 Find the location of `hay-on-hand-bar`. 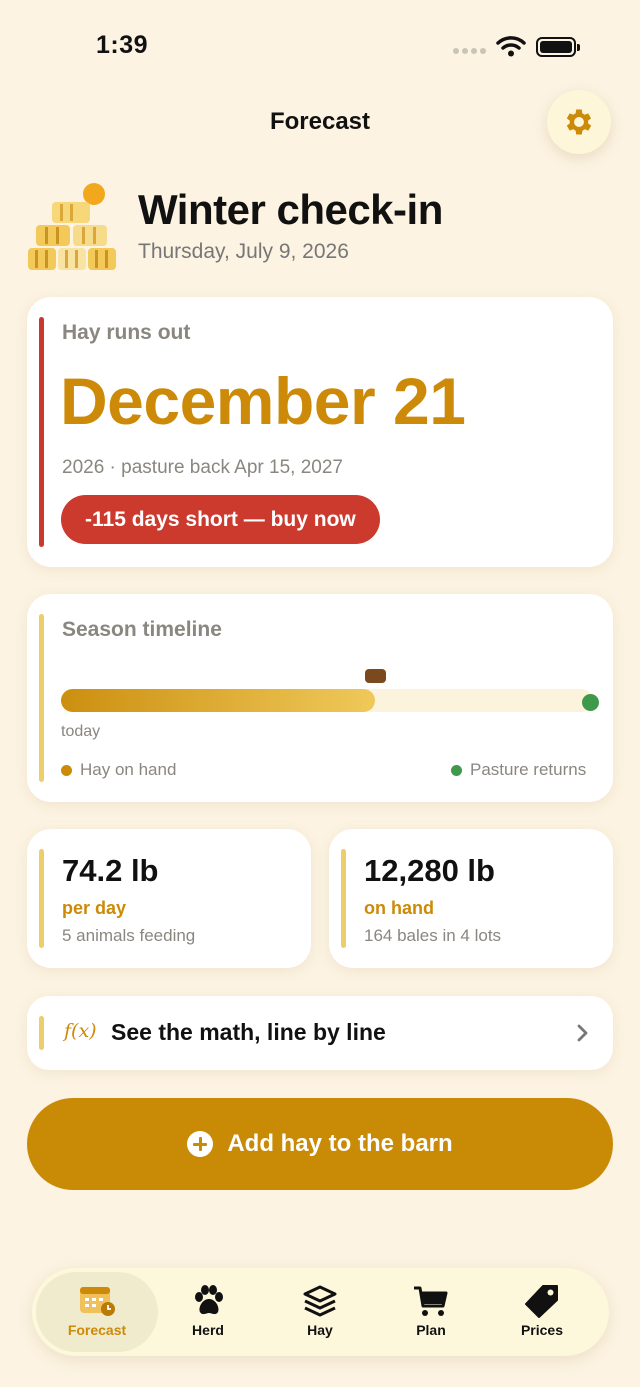

hay-on-hand-bar is located at coordinates (218, 700).